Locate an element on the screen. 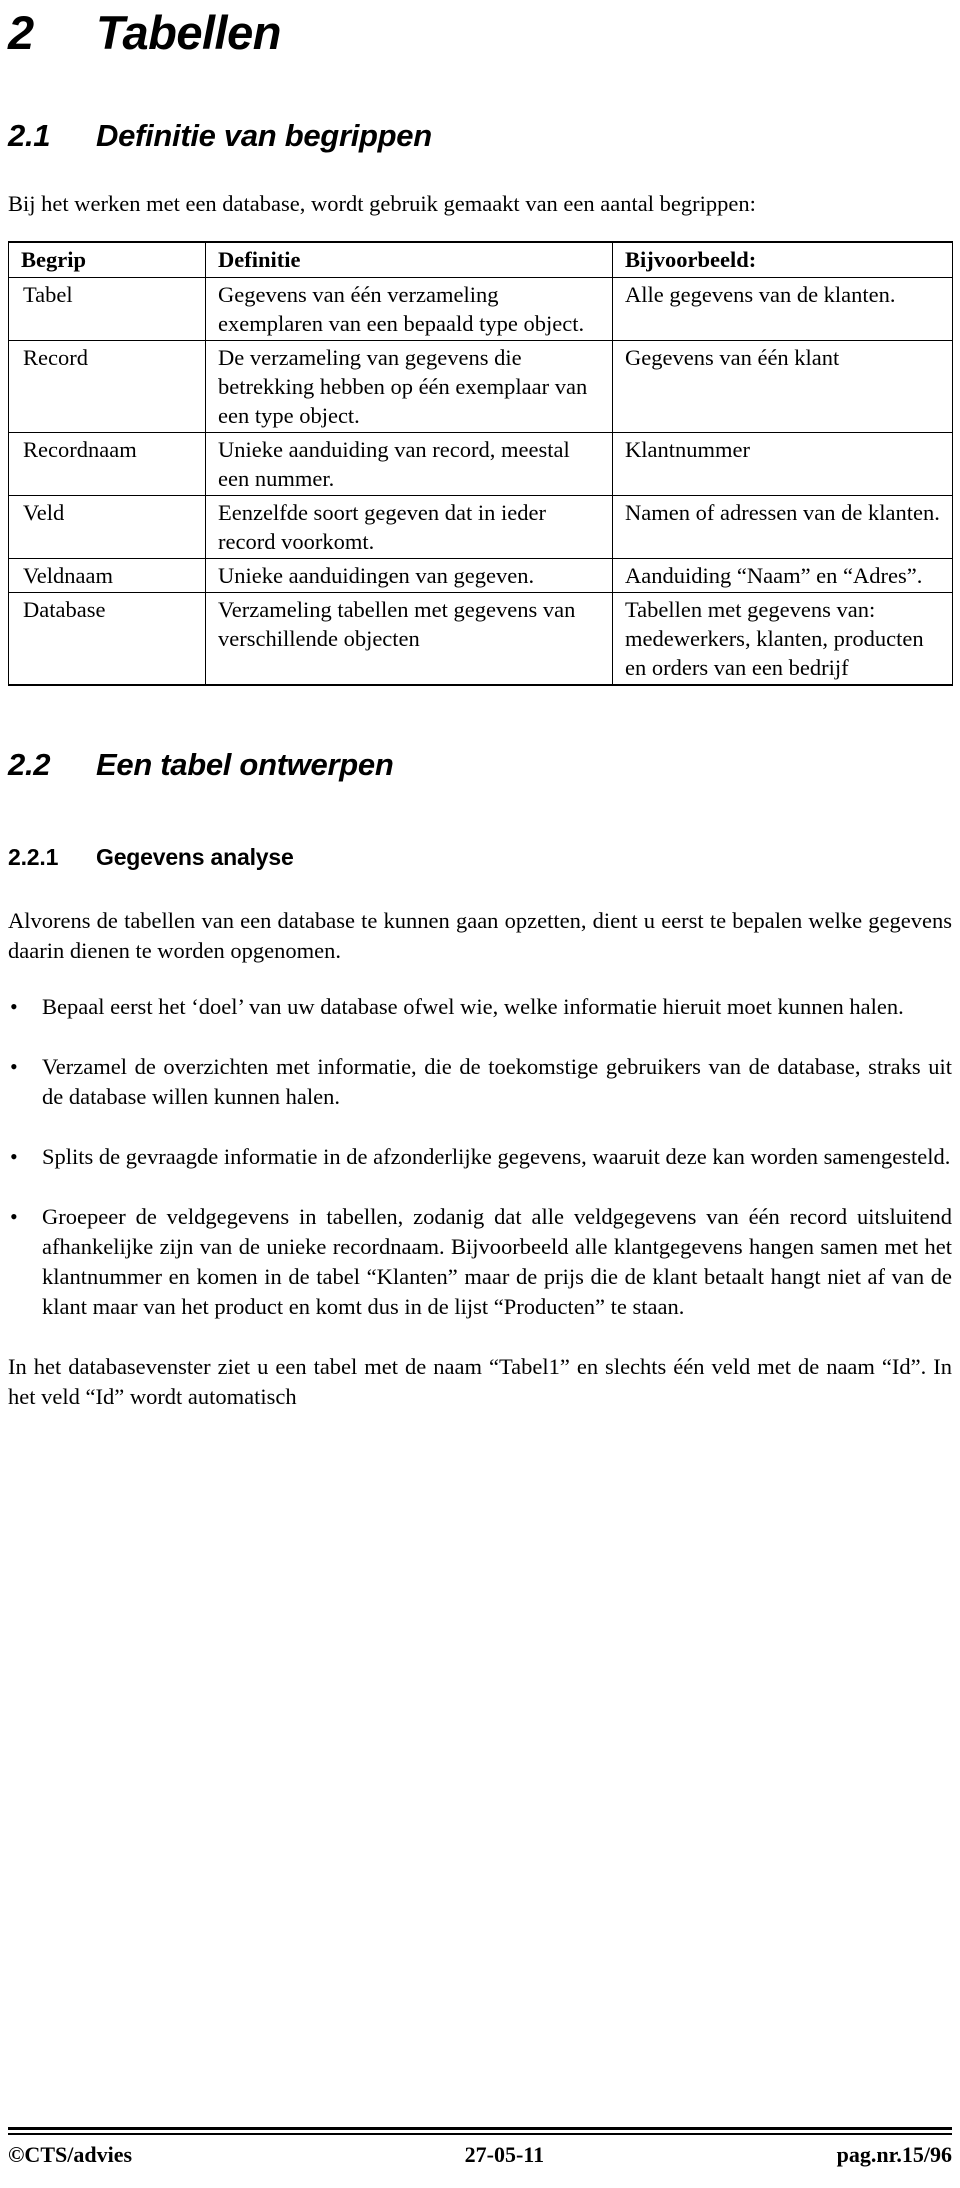  section-number: 2.2.1 is located at coordinates (33, 856).